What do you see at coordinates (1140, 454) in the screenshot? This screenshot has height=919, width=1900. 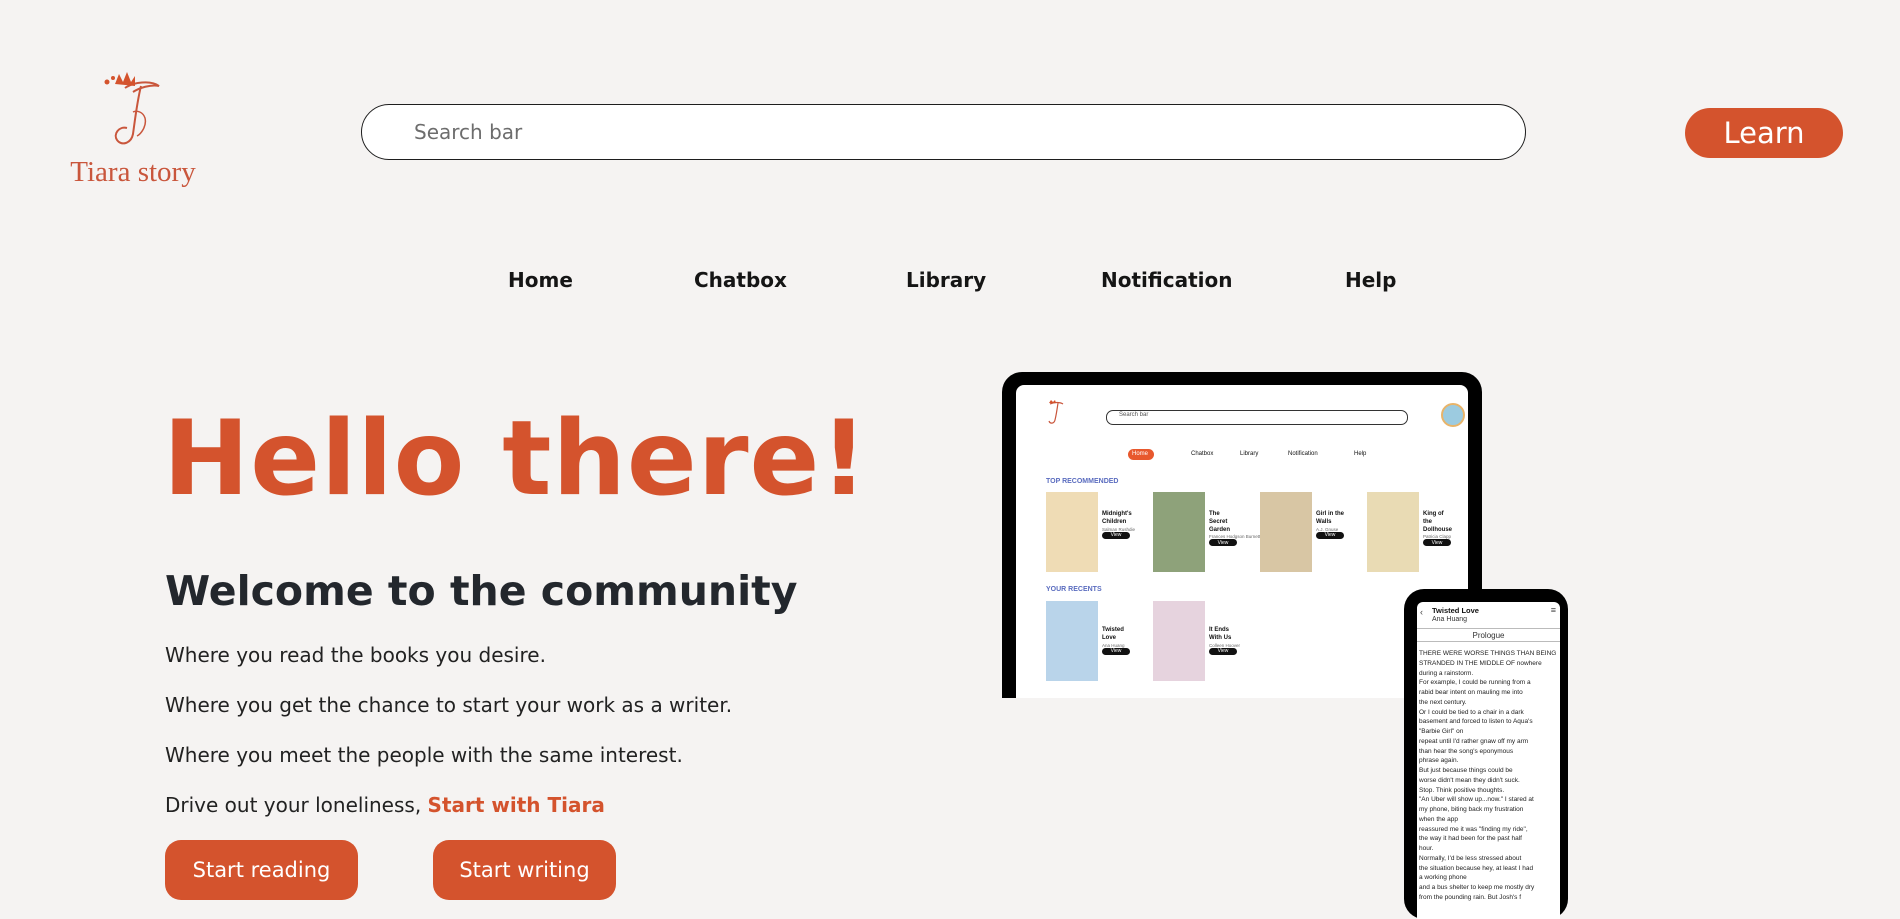 I see `mini-nav-home: Home` at bounding box center [1140, 454].